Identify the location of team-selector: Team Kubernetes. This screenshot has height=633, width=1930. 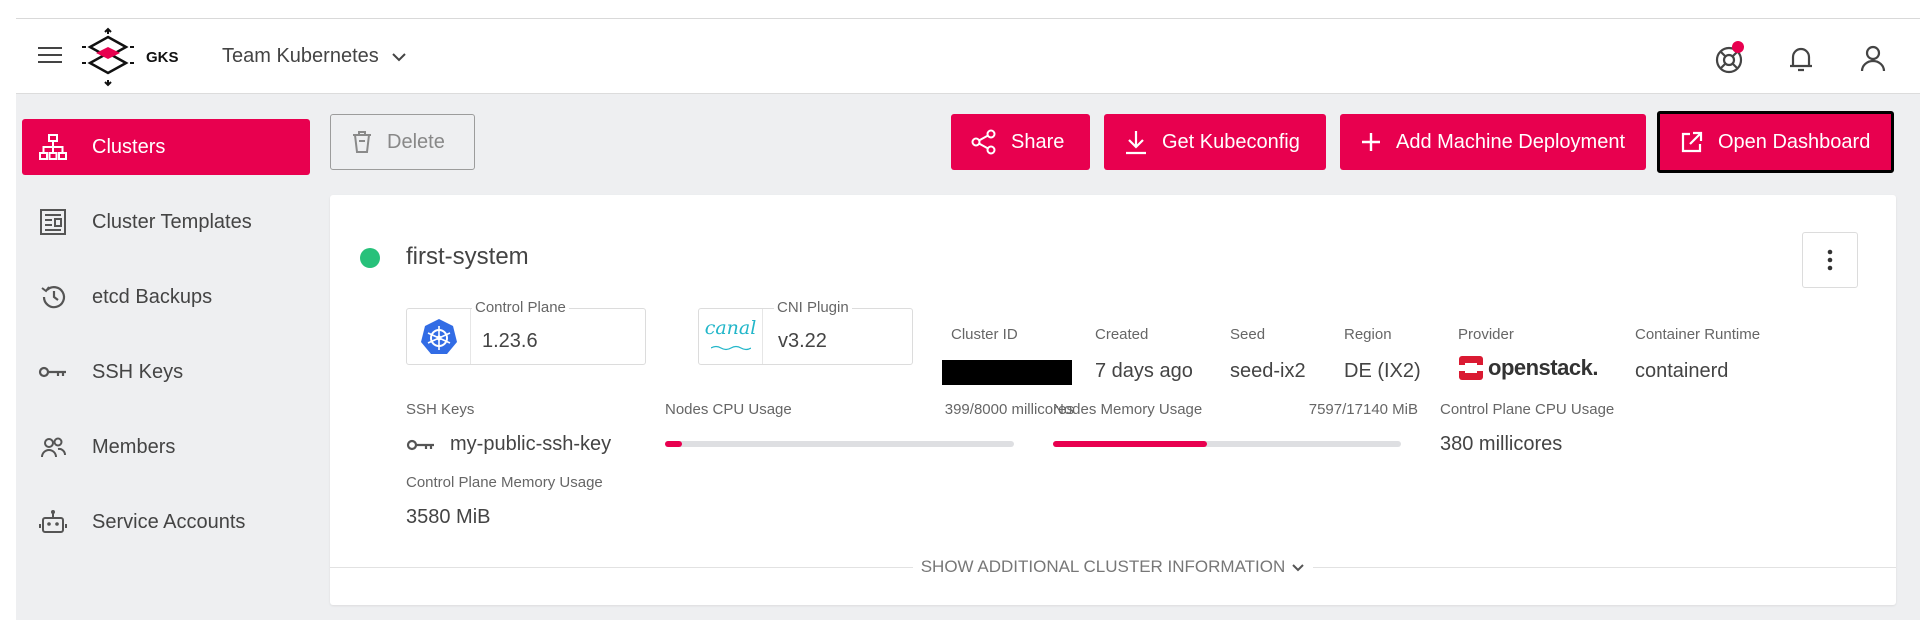
(314, 56).